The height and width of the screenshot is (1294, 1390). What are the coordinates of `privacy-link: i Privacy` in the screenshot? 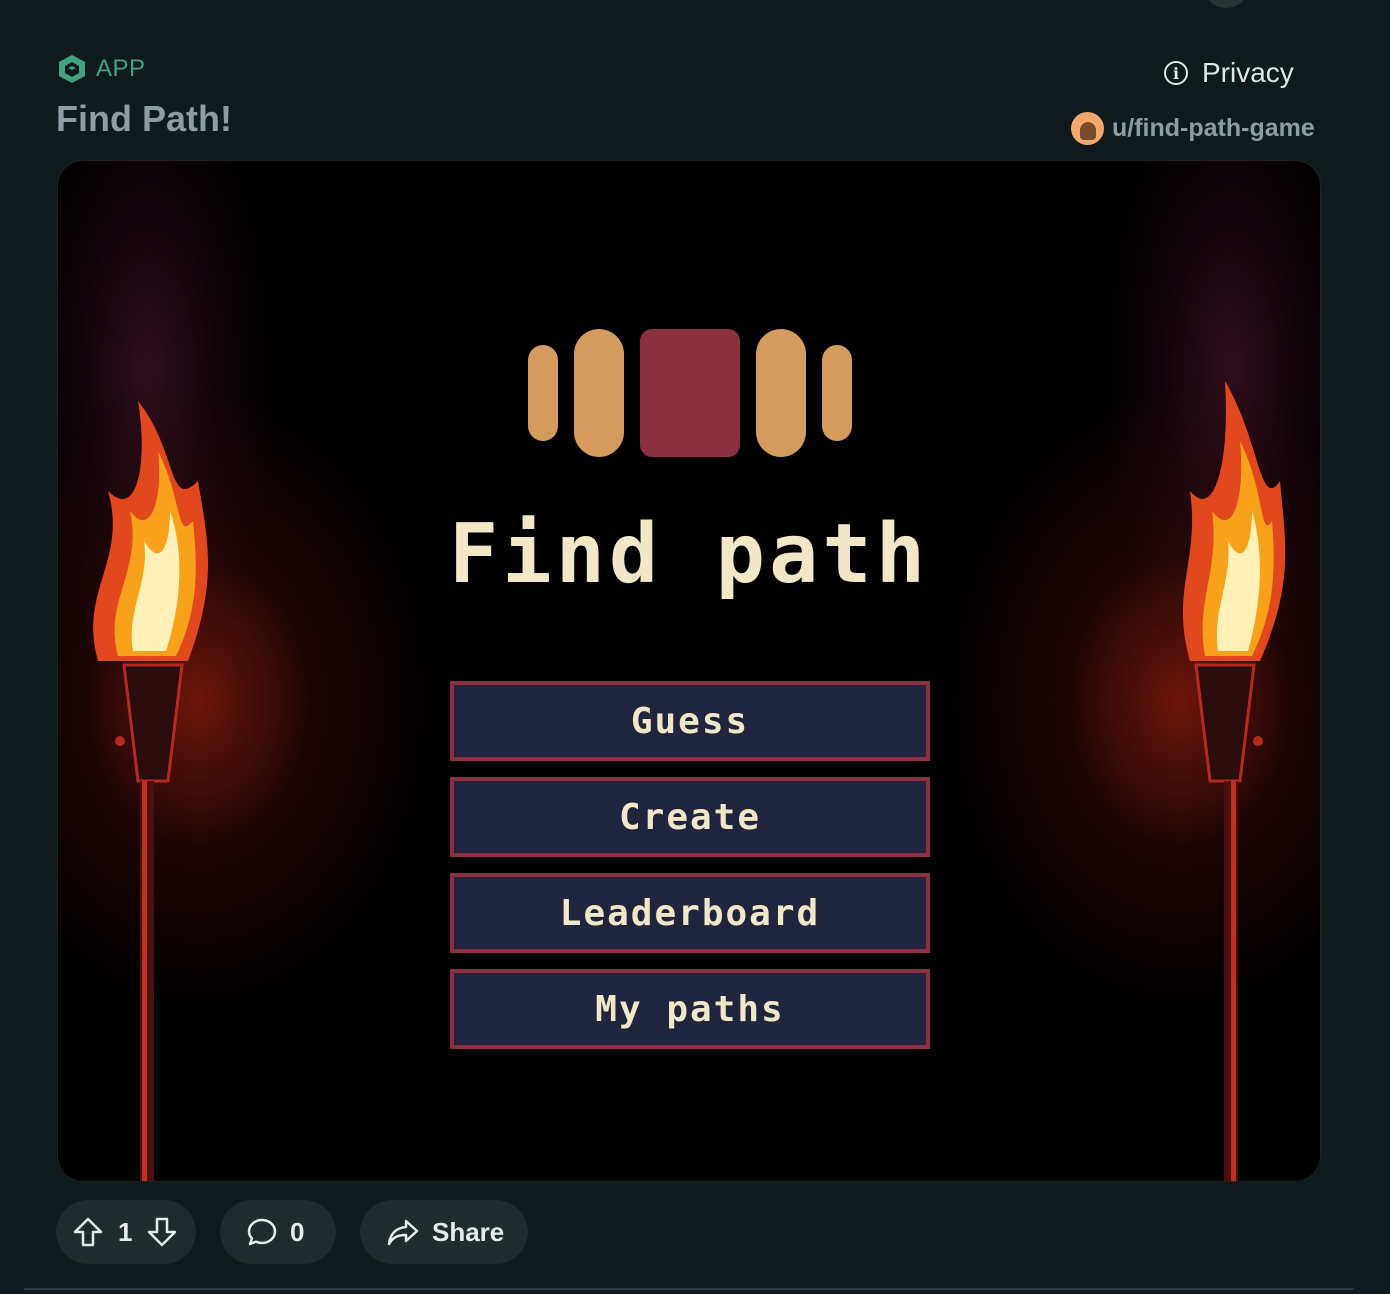 It's located at (1229, 73).